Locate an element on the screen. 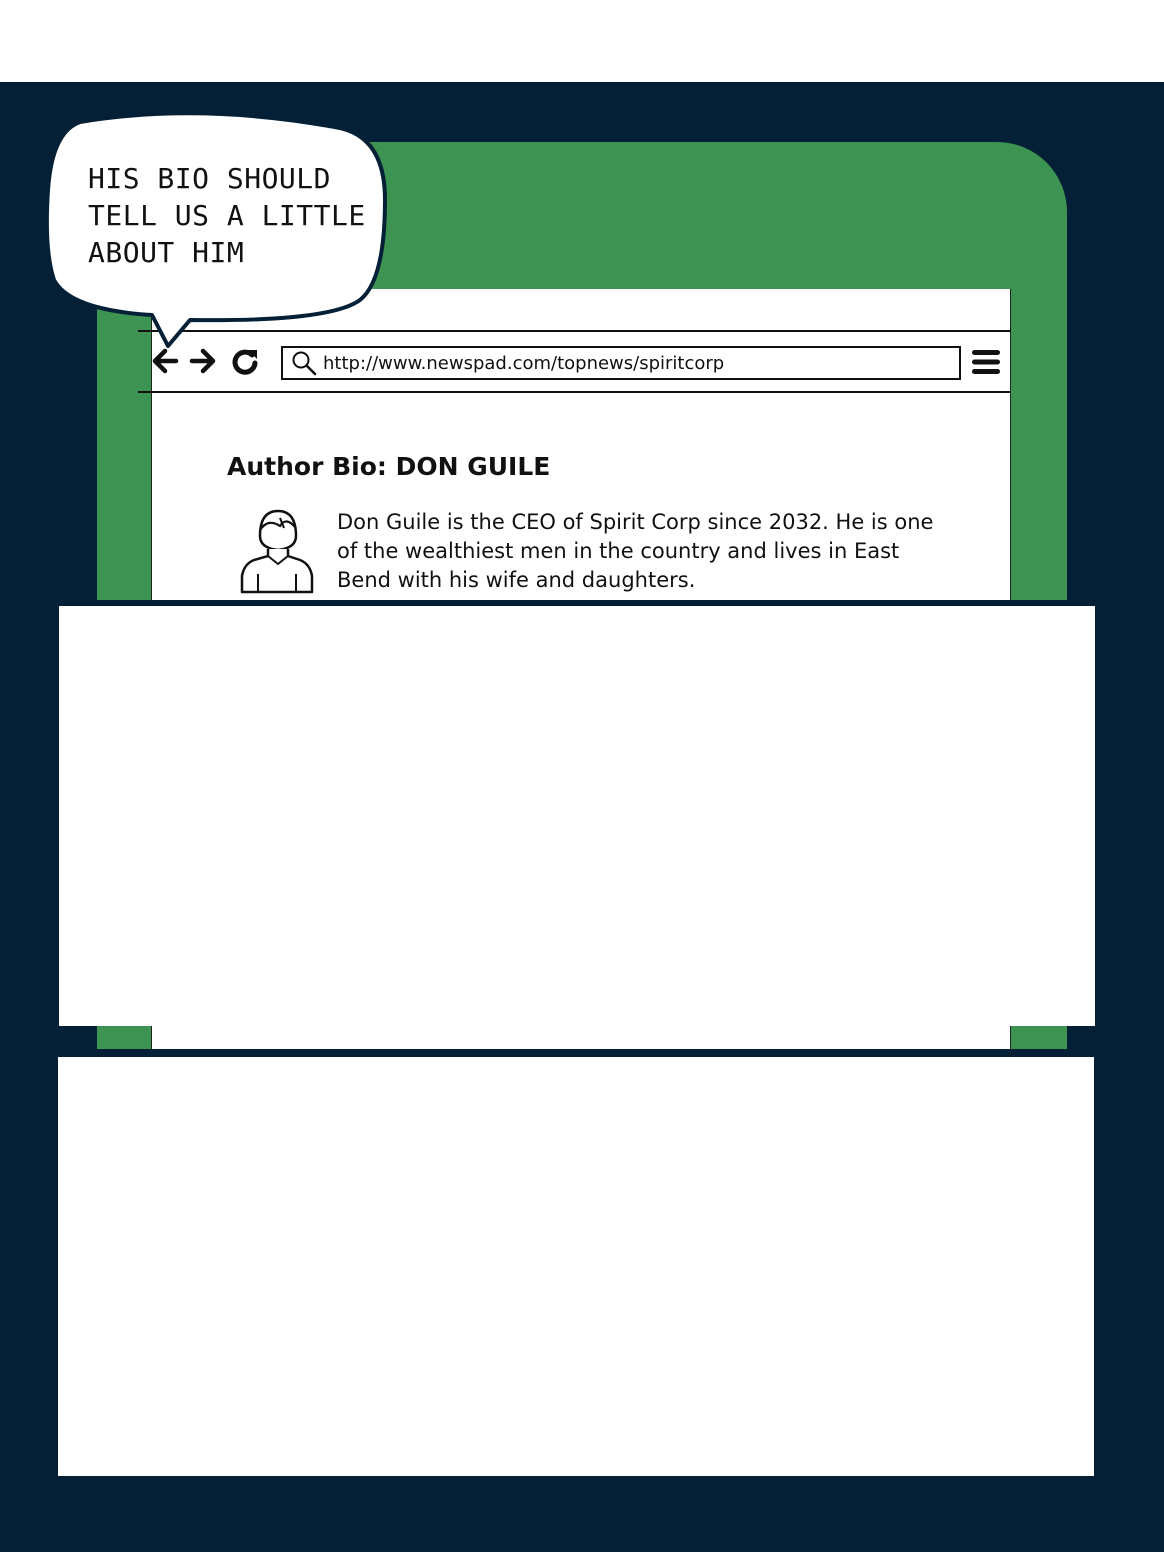 The width and height of the screenshot is (1164, 1552). panel-gutter is located at coordinates (582, 1053).